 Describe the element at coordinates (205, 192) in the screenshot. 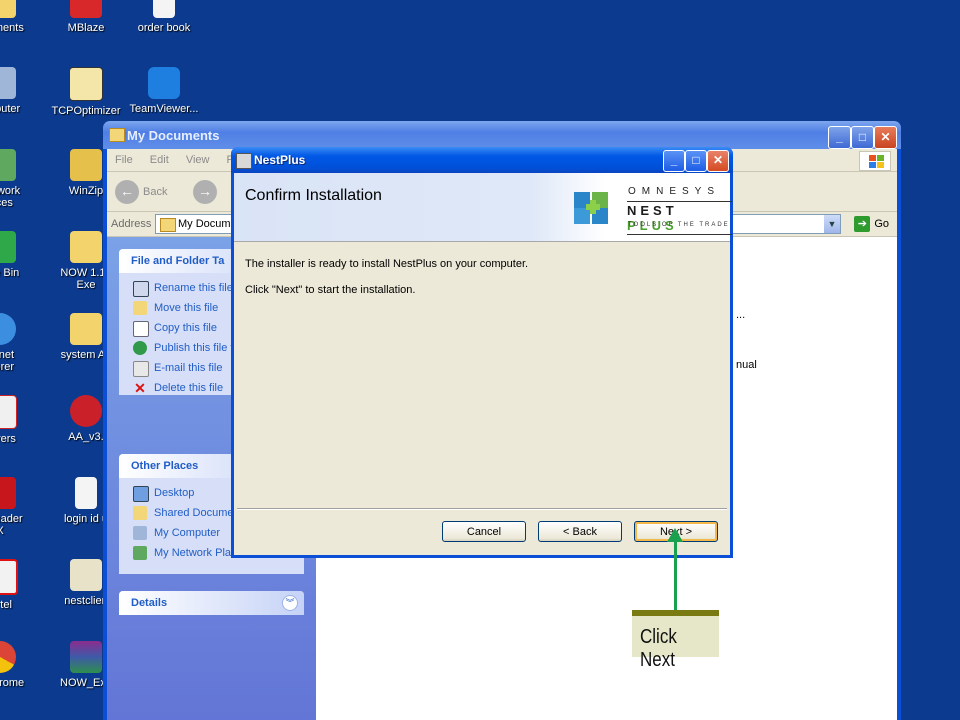

I see `forward-arrow-icon: →` at that location.